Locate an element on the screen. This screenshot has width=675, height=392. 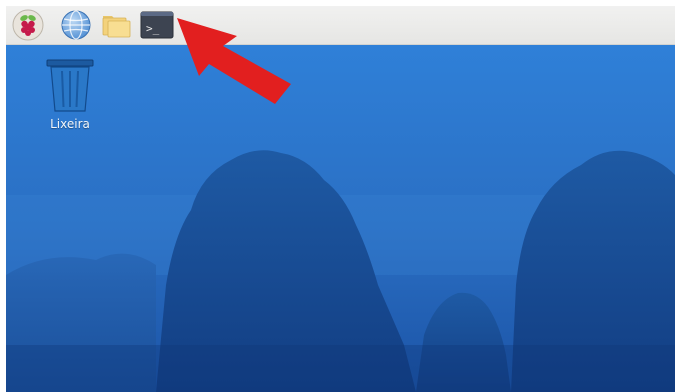
globe-icon is located at coordinates (76, 25).